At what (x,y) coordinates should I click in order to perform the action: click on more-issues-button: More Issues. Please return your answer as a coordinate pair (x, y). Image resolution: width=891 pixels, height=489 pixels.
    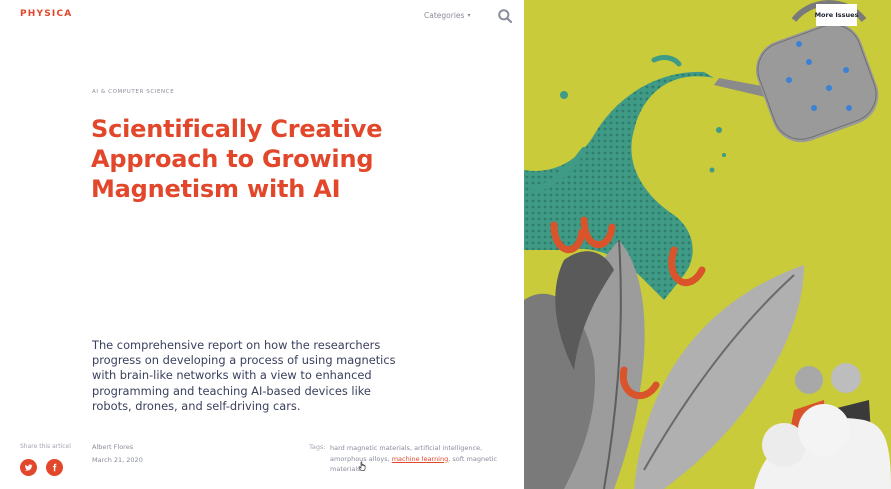
    Looking at the image, I should click on (836, 15).